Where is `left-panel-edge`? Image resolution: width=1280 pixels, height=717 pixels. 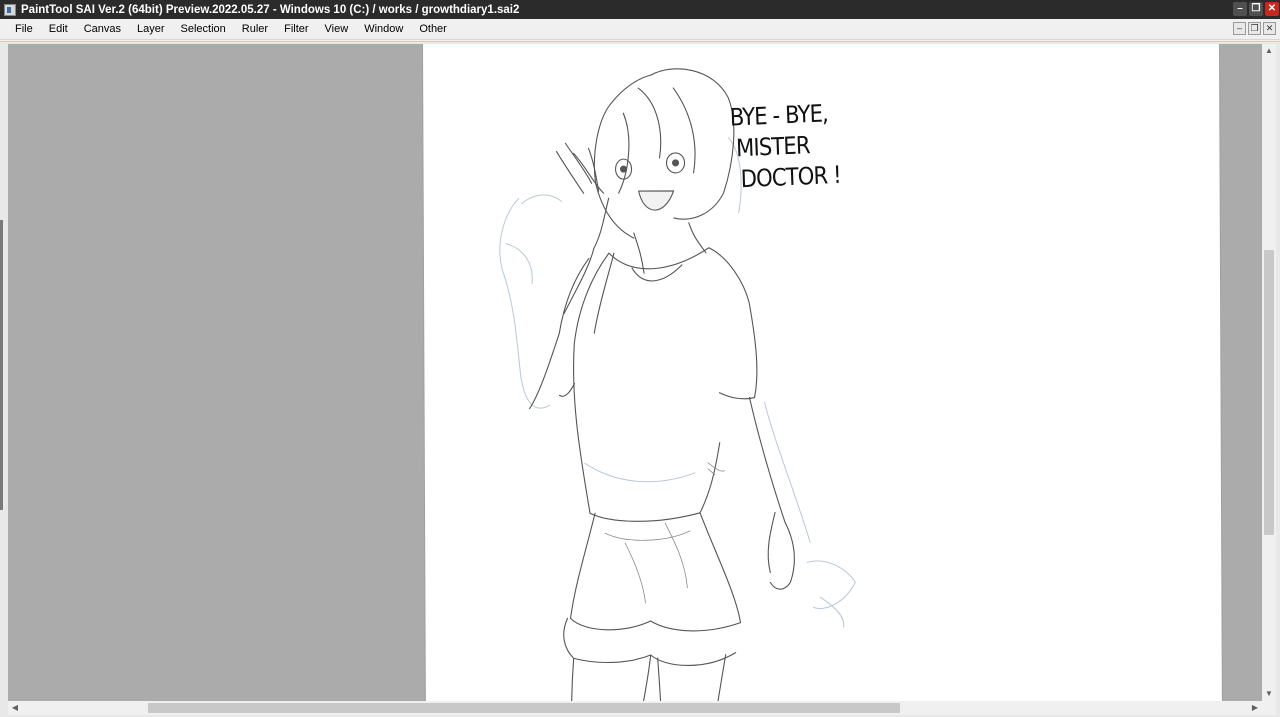
left-panel-edge is located at coordinates (1, 365).